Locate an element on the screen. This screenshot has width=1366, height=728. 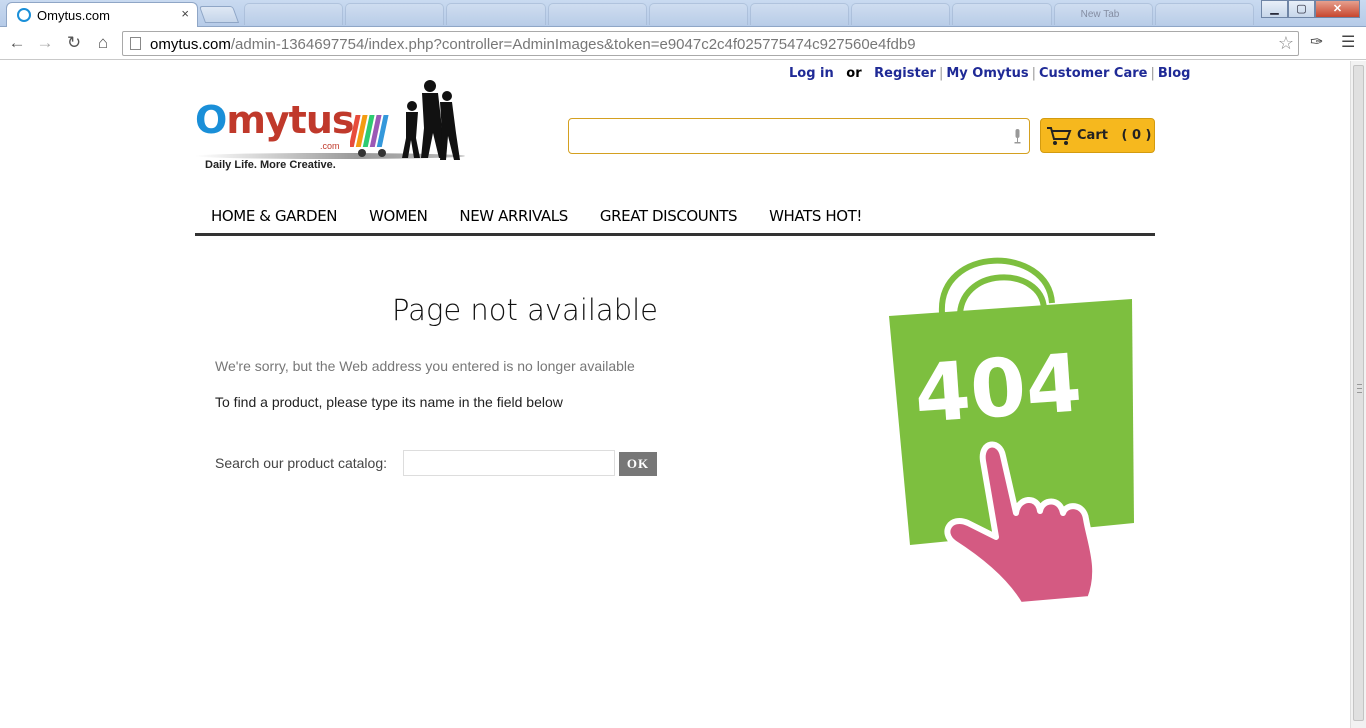
logo-tagline: Daily Life. More Creative. is located at coordinates (270, 165).